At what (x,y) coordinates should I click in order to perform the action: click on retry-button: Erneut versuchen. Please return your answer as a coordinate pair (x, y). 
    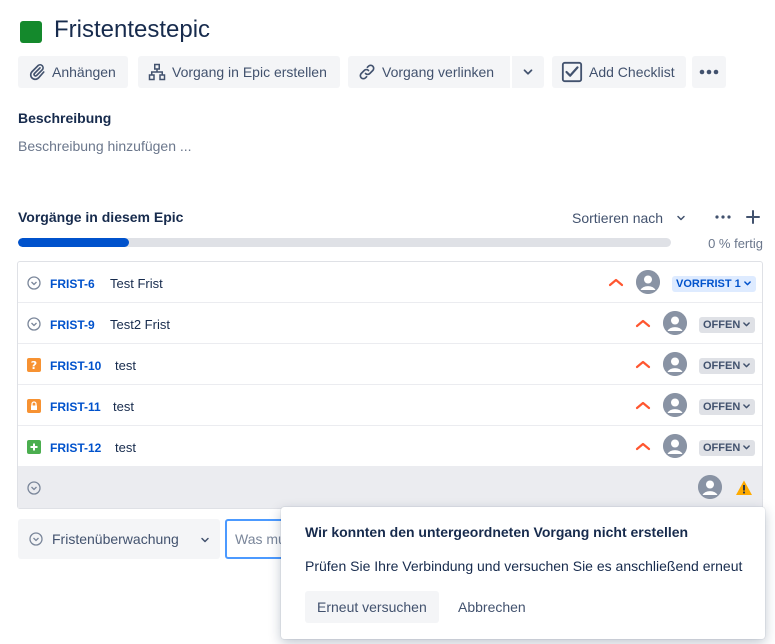
    Looking at the image, I should click on (372, 607).